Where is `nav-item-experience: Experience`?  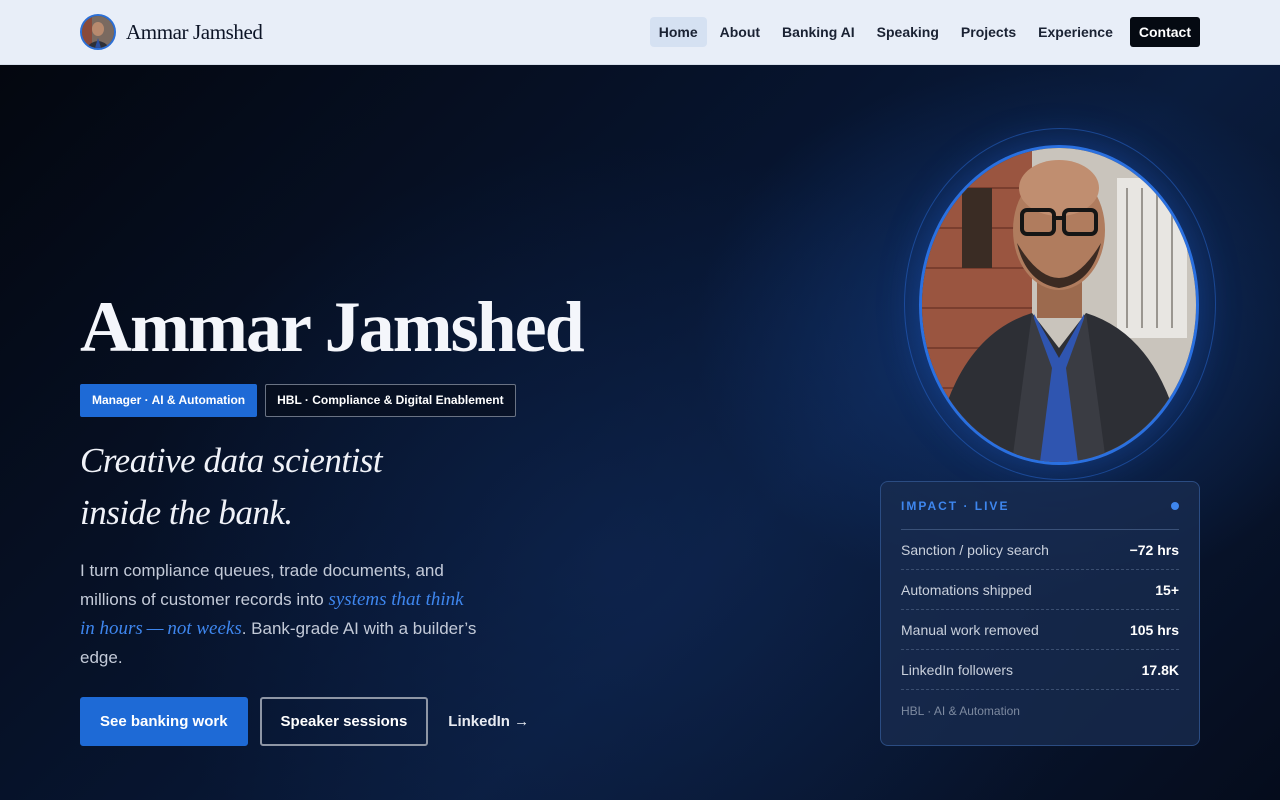 nav-item-experience: Experience is located at coordinates (1075, 32).